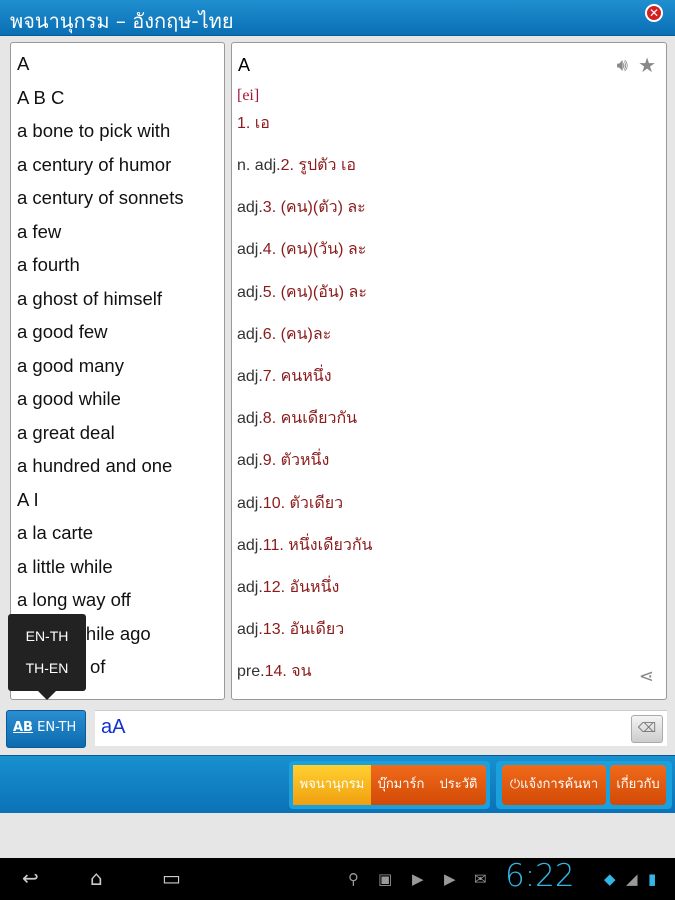  I want to click on definition-item: adj.3. (คน)(ตัว) ละ, so click(301, 207).